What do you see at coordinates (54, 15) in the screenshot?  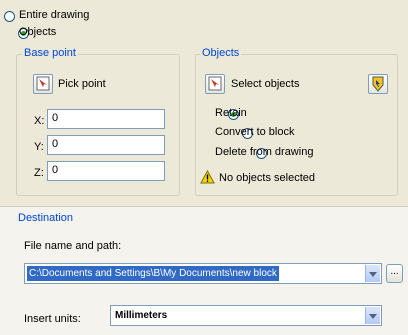 I see `entire-drawing-label: Entire drawing` at bounding box center [54, 15].